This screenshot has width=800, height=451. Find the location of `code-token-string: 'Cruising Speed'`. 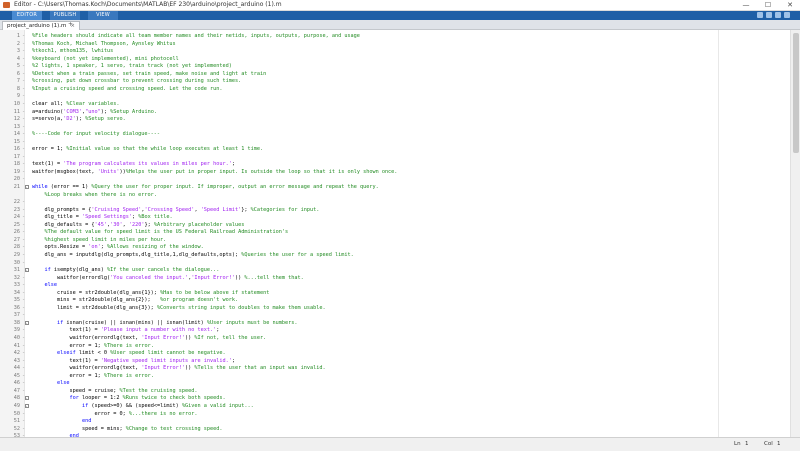

code-token-string: 'Cruising Speed' is located at coordinates (116, 209).